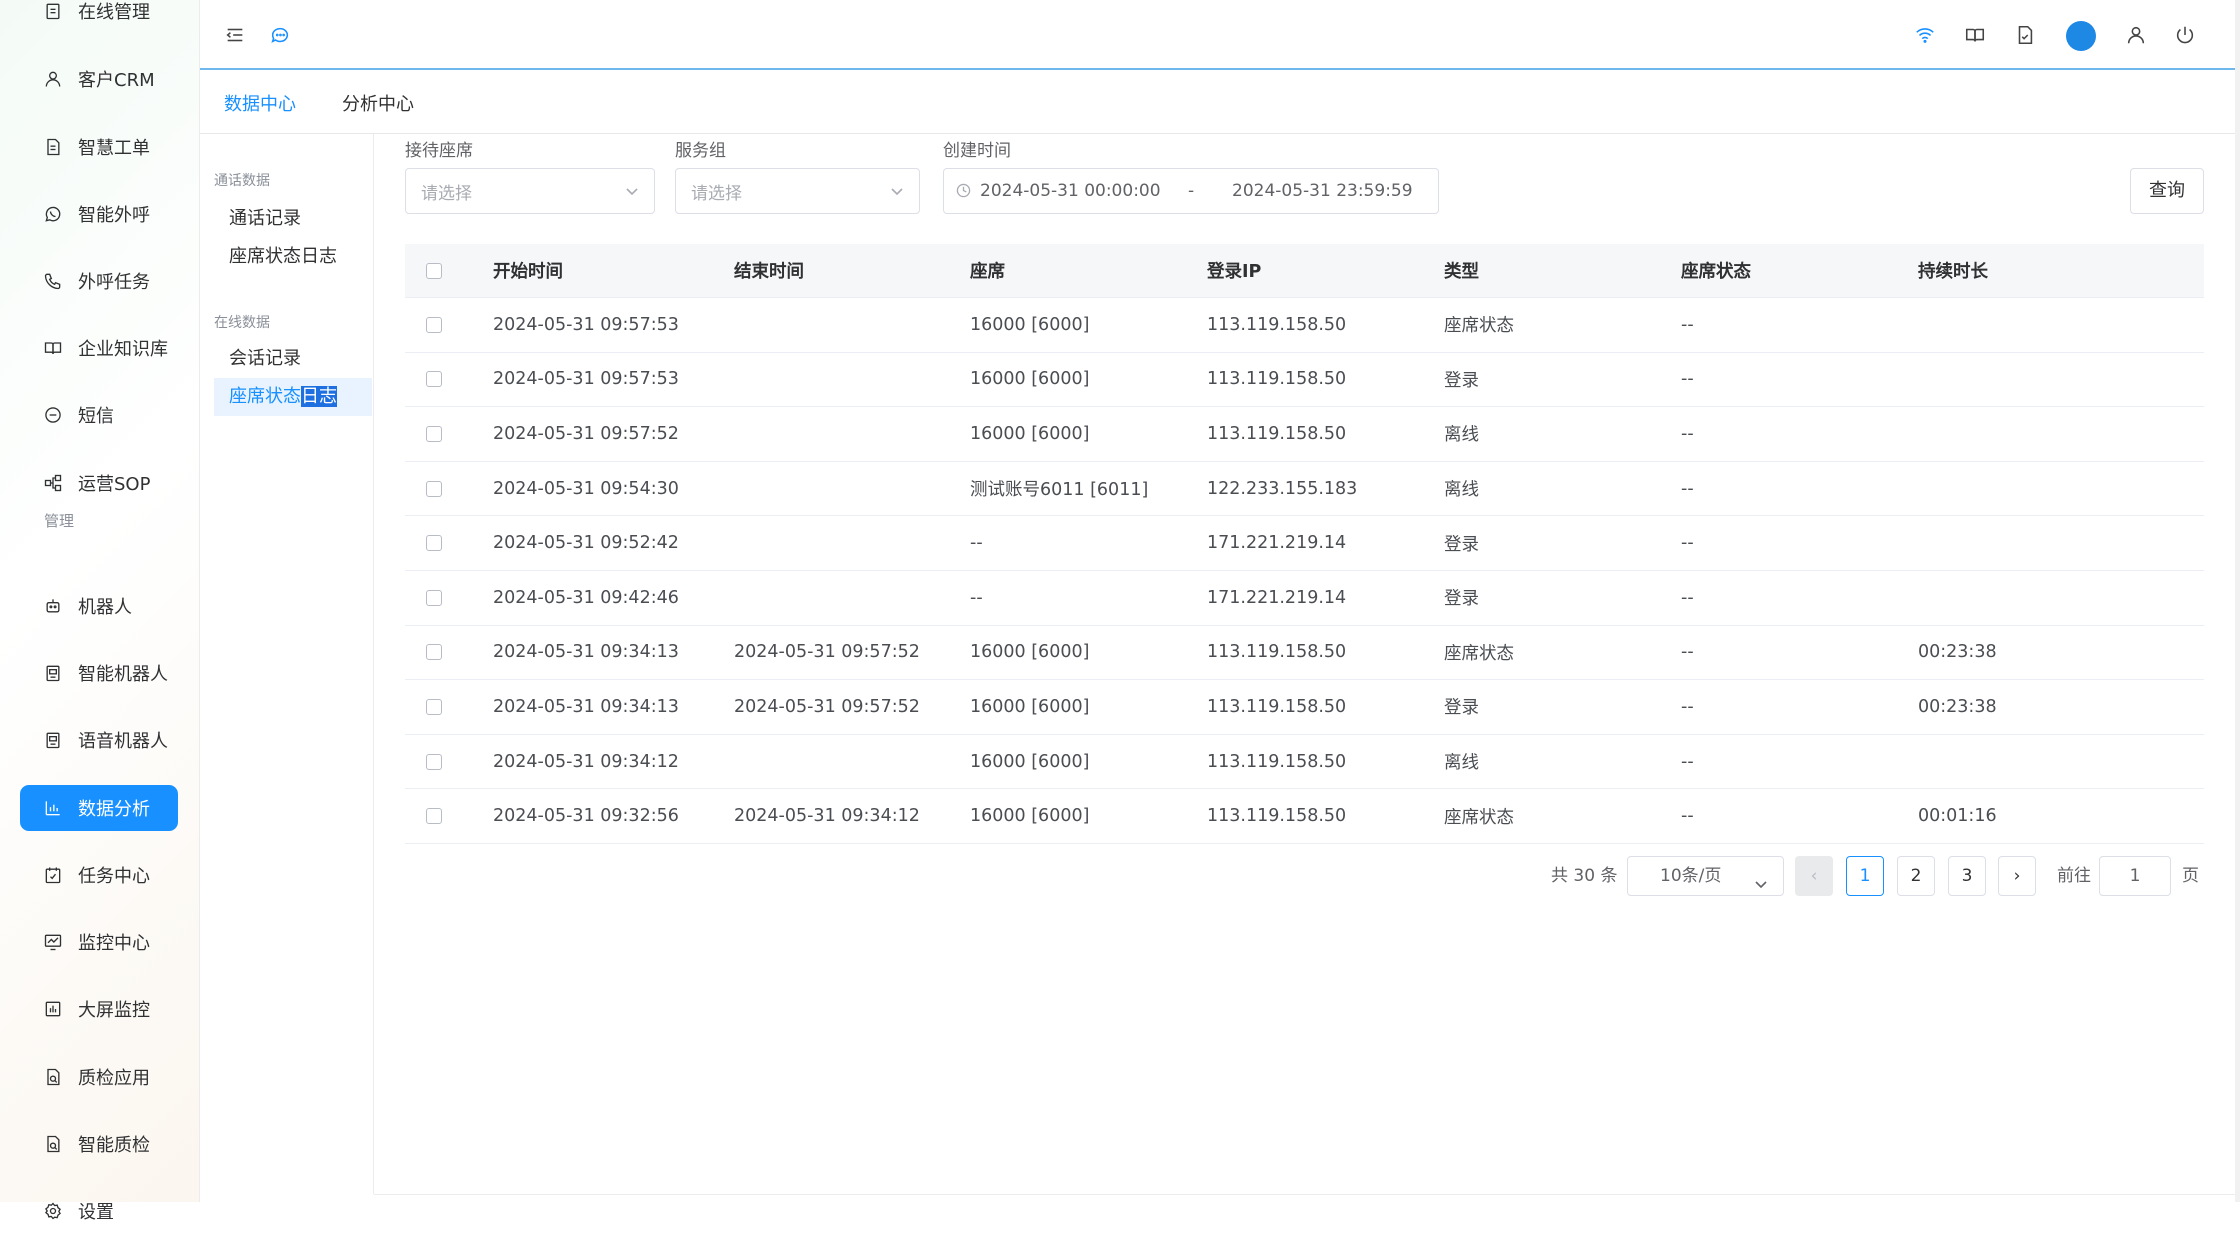  What do you see at coordinates (293, 359) in the screenshot?
I see `sub-item-session-records: 会话记录` at bounding box center [293, 359].